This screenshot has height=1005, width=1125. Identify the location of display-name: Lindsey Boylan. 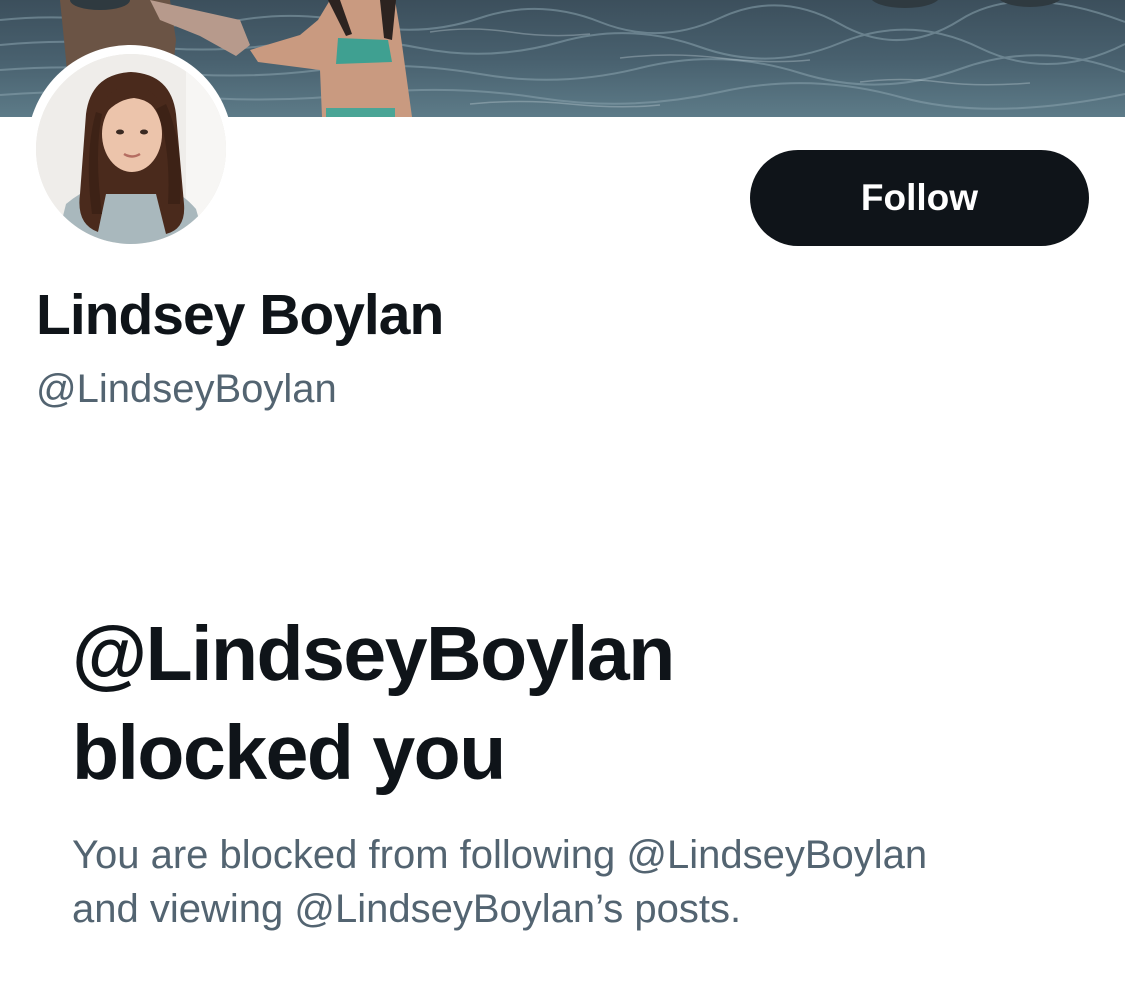
(240, 315).